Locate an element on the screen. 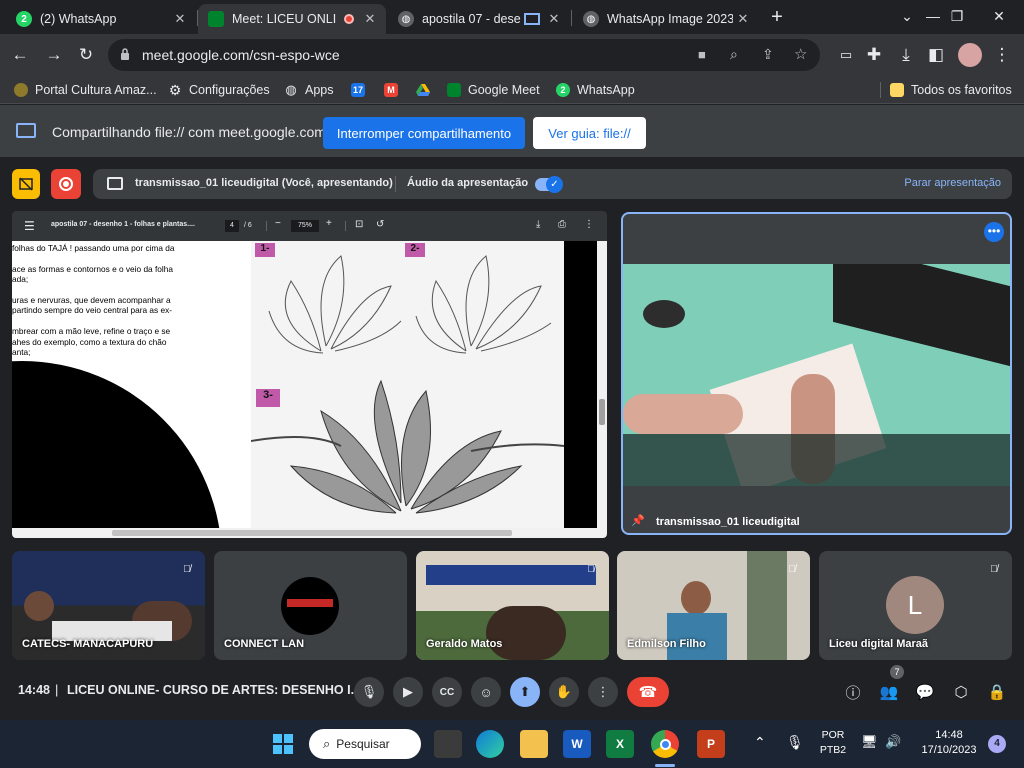  close-window-icon: ✕ is located at coordinates (999, 16).